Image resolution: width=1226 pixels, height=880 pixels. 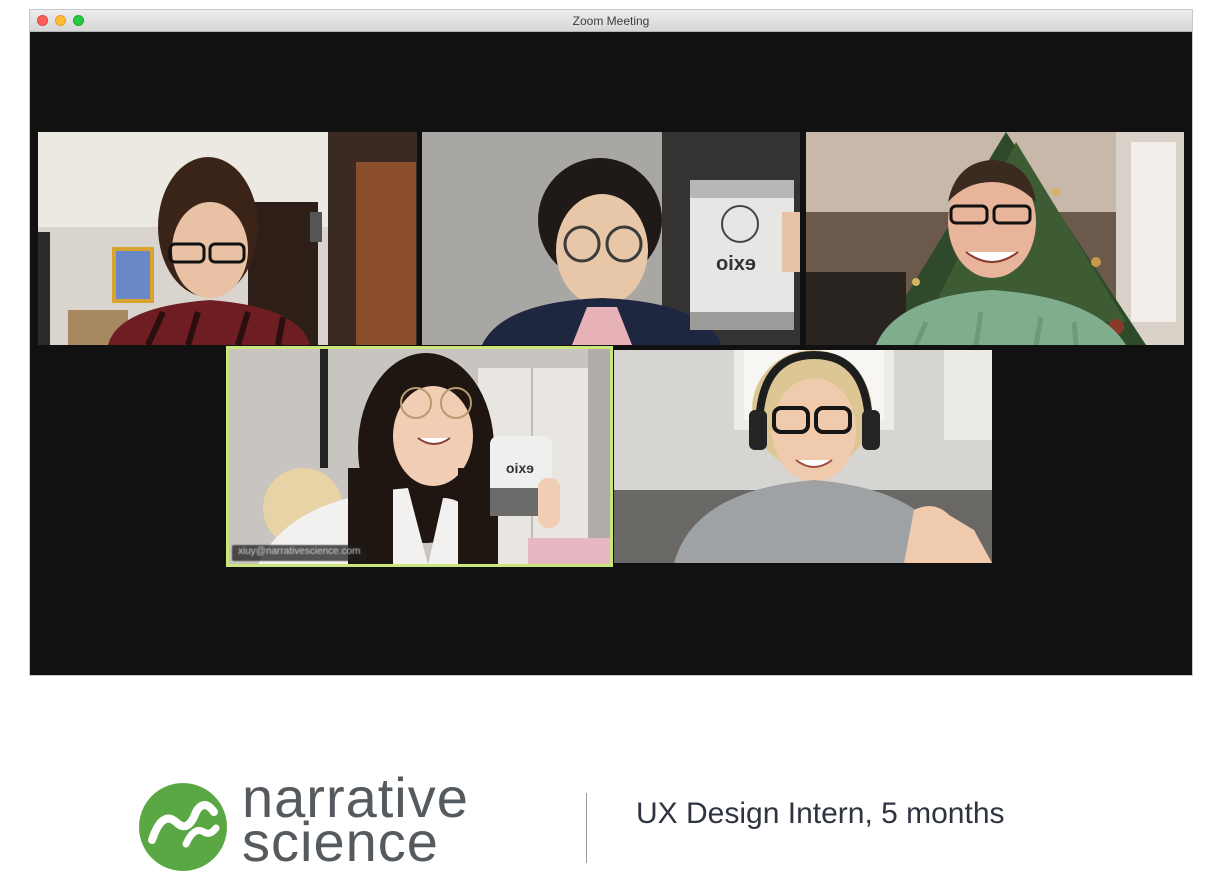 I want to click on participant-video-2: exio, so click(x=611, y=238).